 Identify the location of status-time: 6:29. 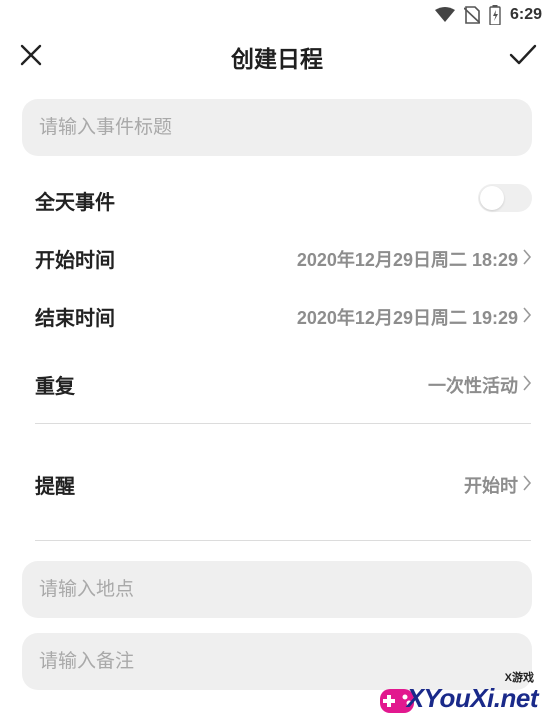
(525, 14).